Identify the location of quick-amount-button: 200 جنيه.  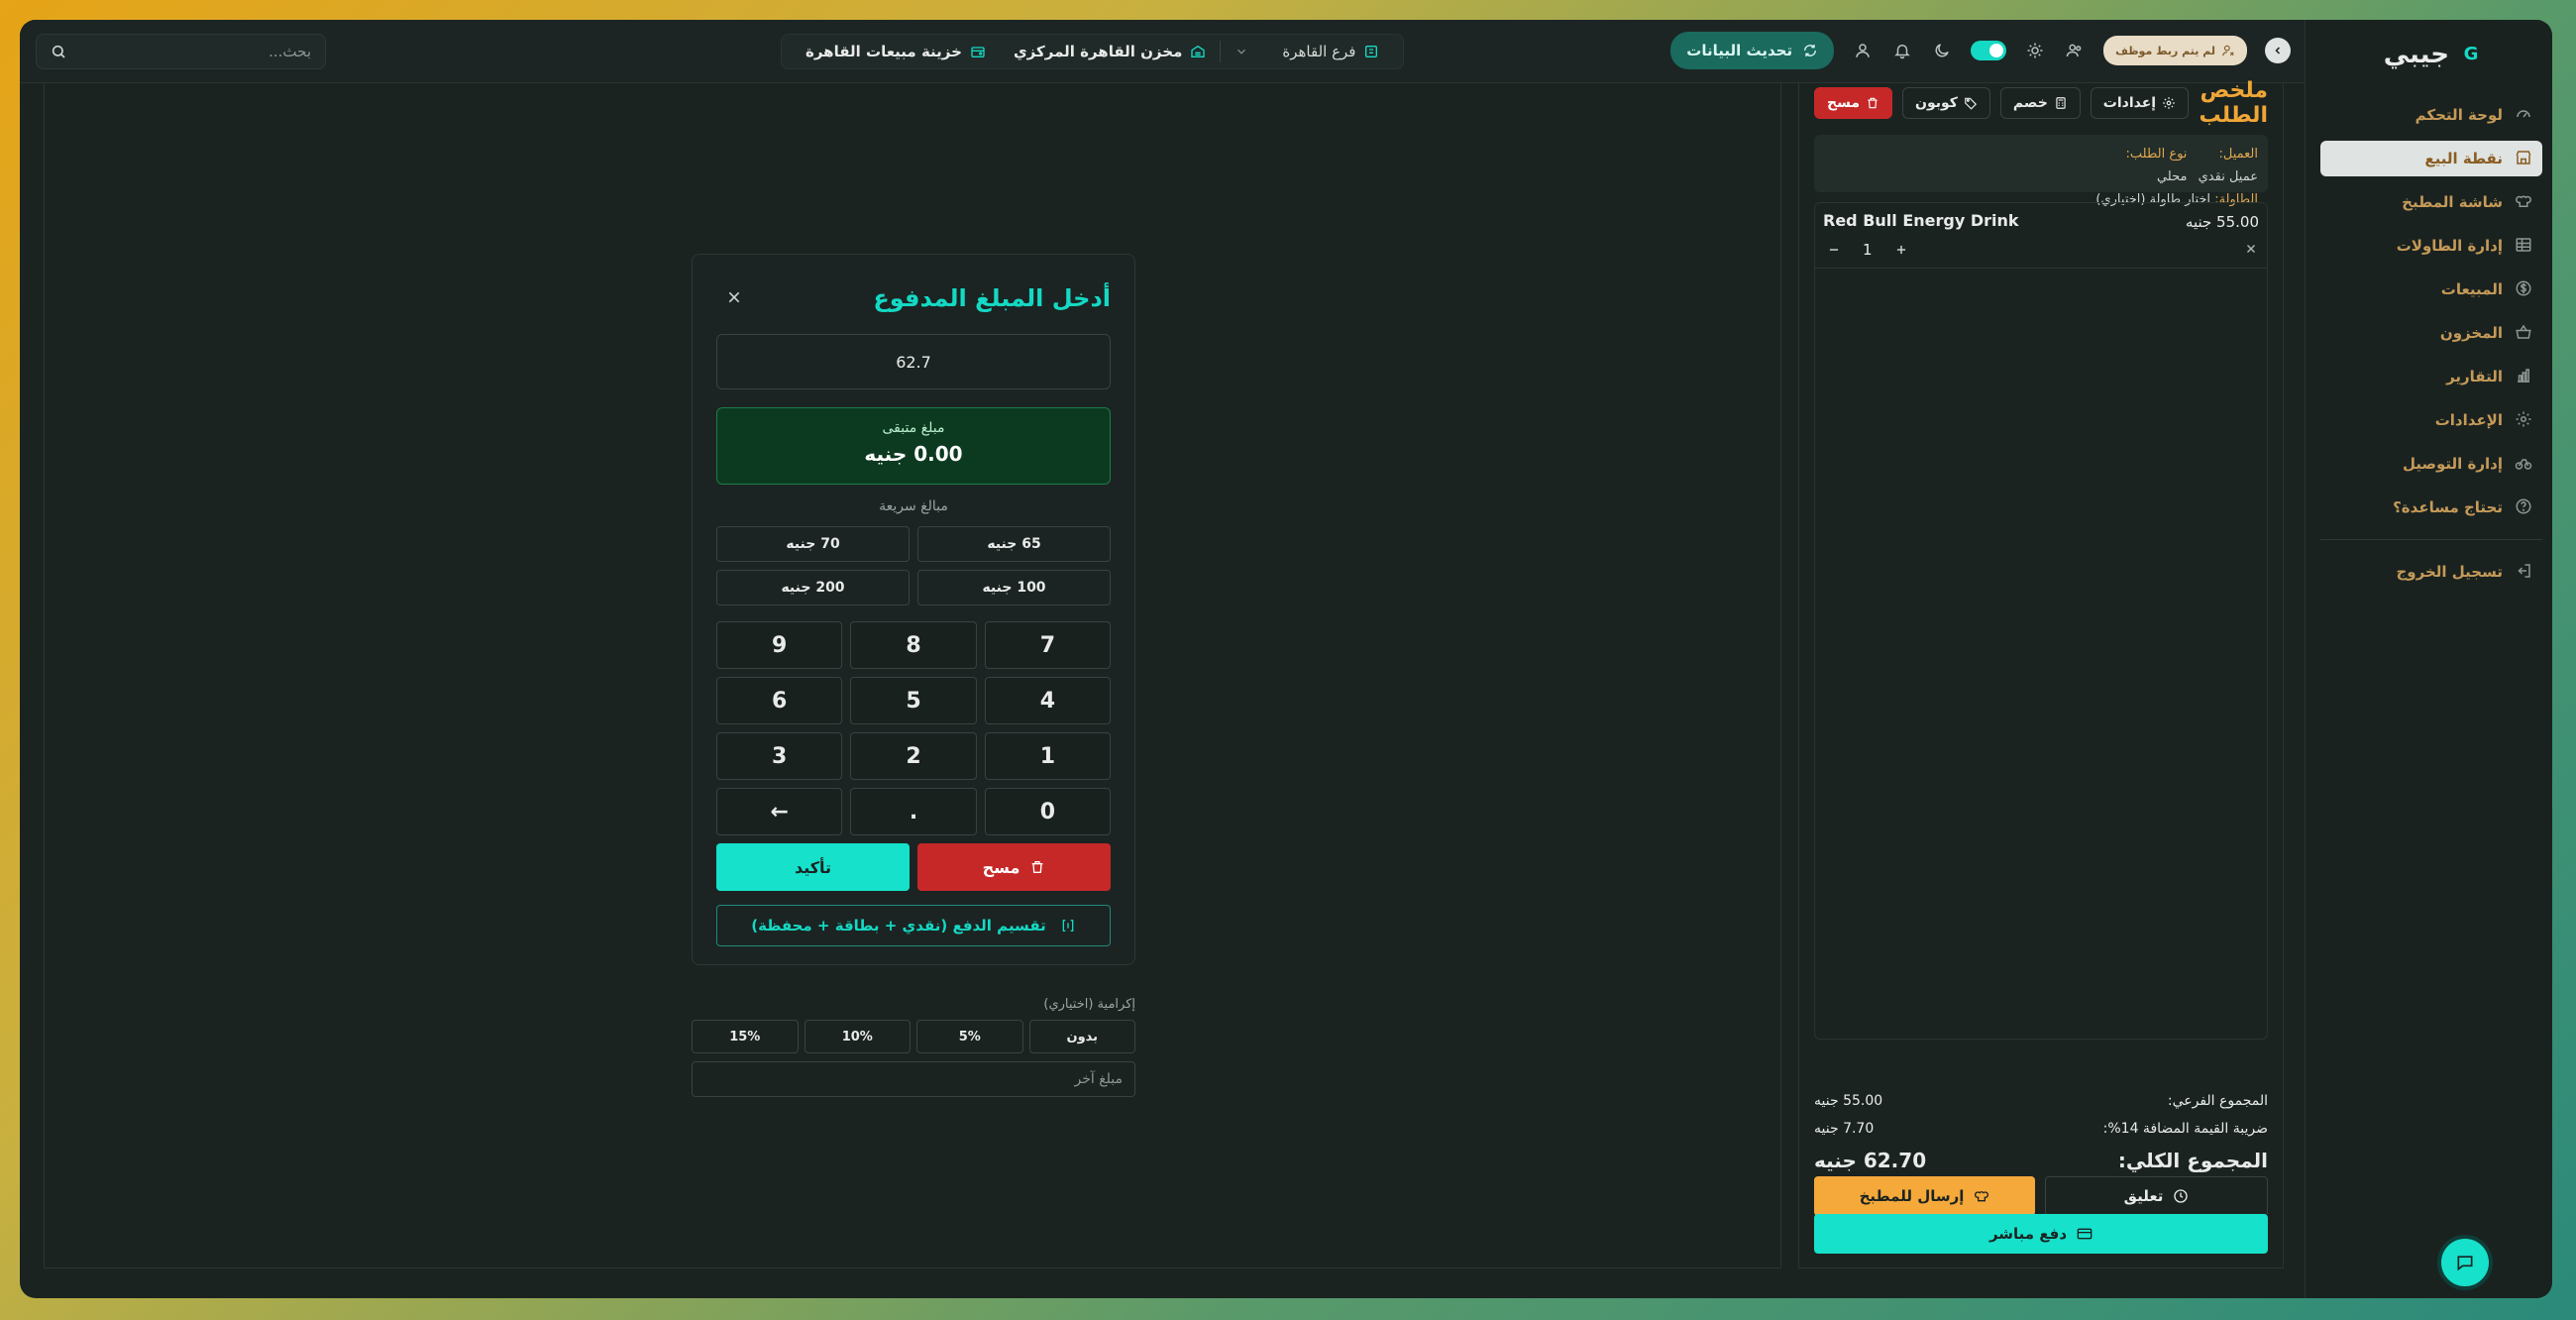
(813, 587).